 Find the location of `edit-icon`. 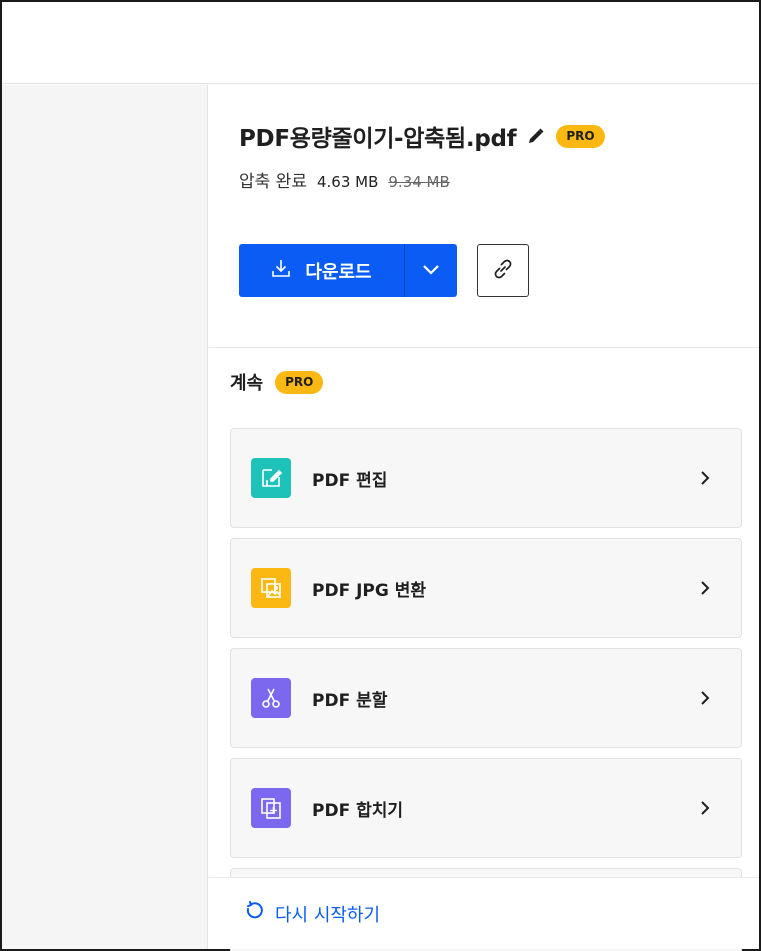

edit-icon is located at coordinates (271, 478).